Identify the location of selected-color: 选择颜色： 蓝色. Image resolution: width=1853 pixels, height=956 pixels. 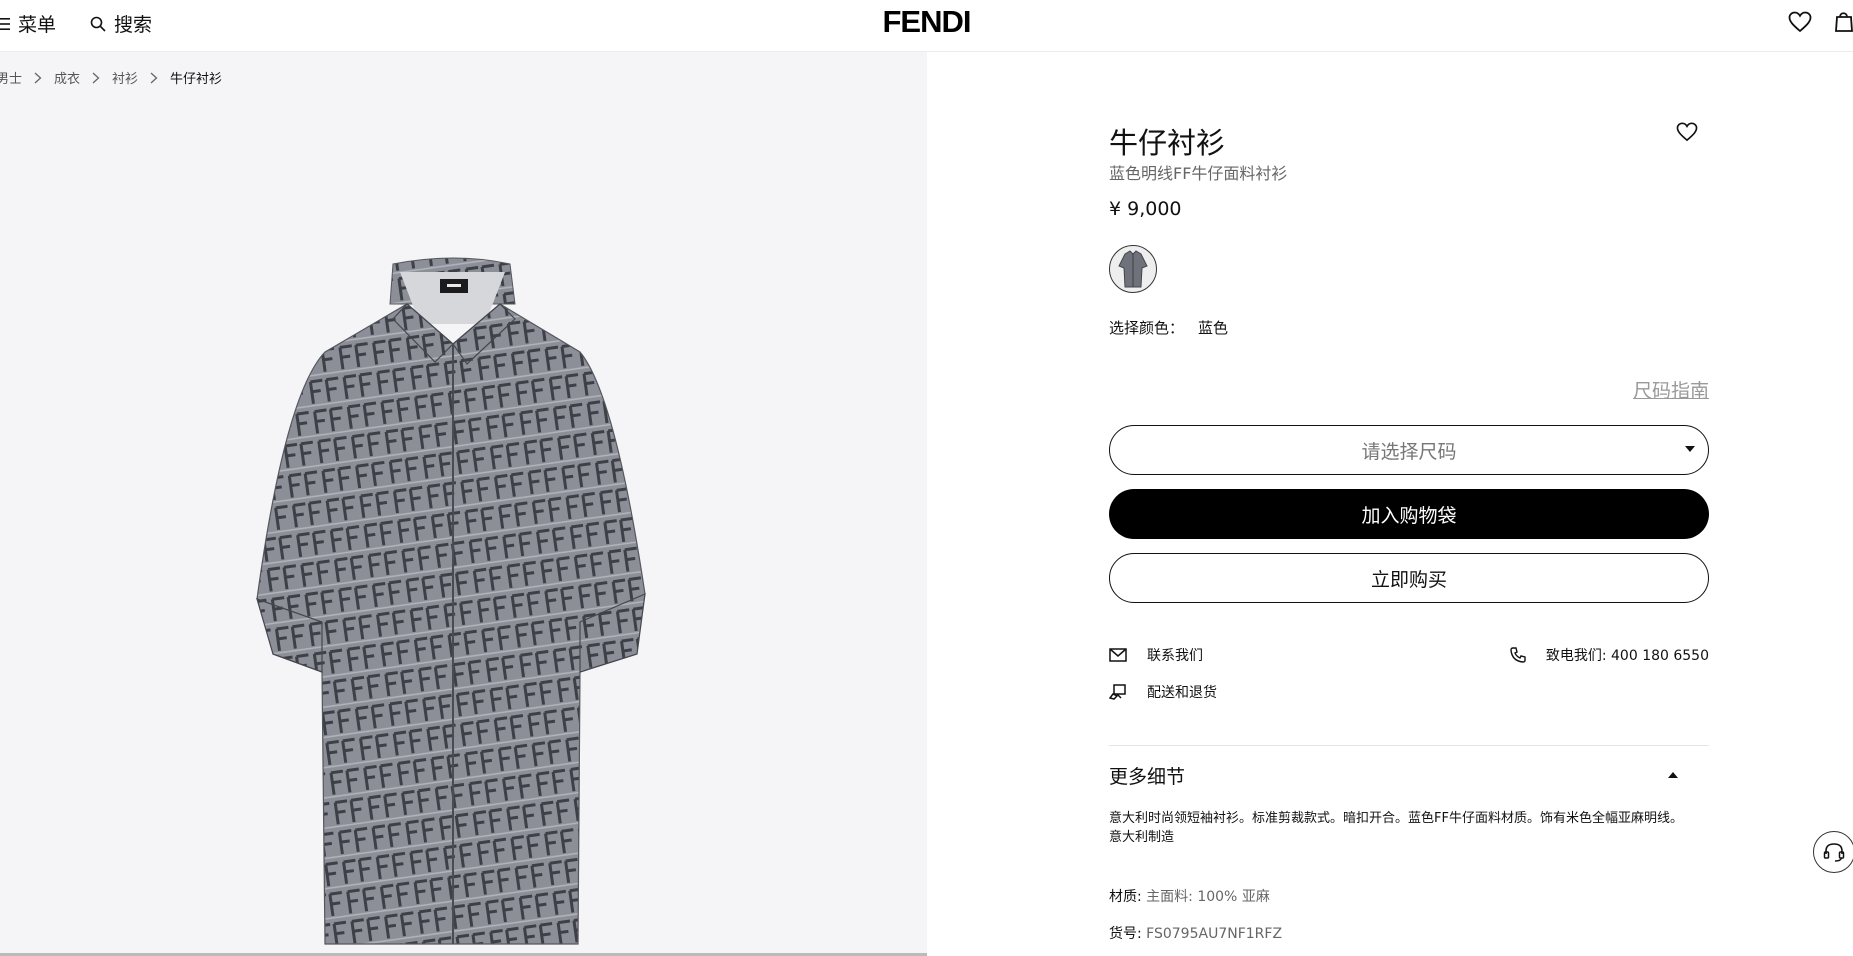
(1168, 327).